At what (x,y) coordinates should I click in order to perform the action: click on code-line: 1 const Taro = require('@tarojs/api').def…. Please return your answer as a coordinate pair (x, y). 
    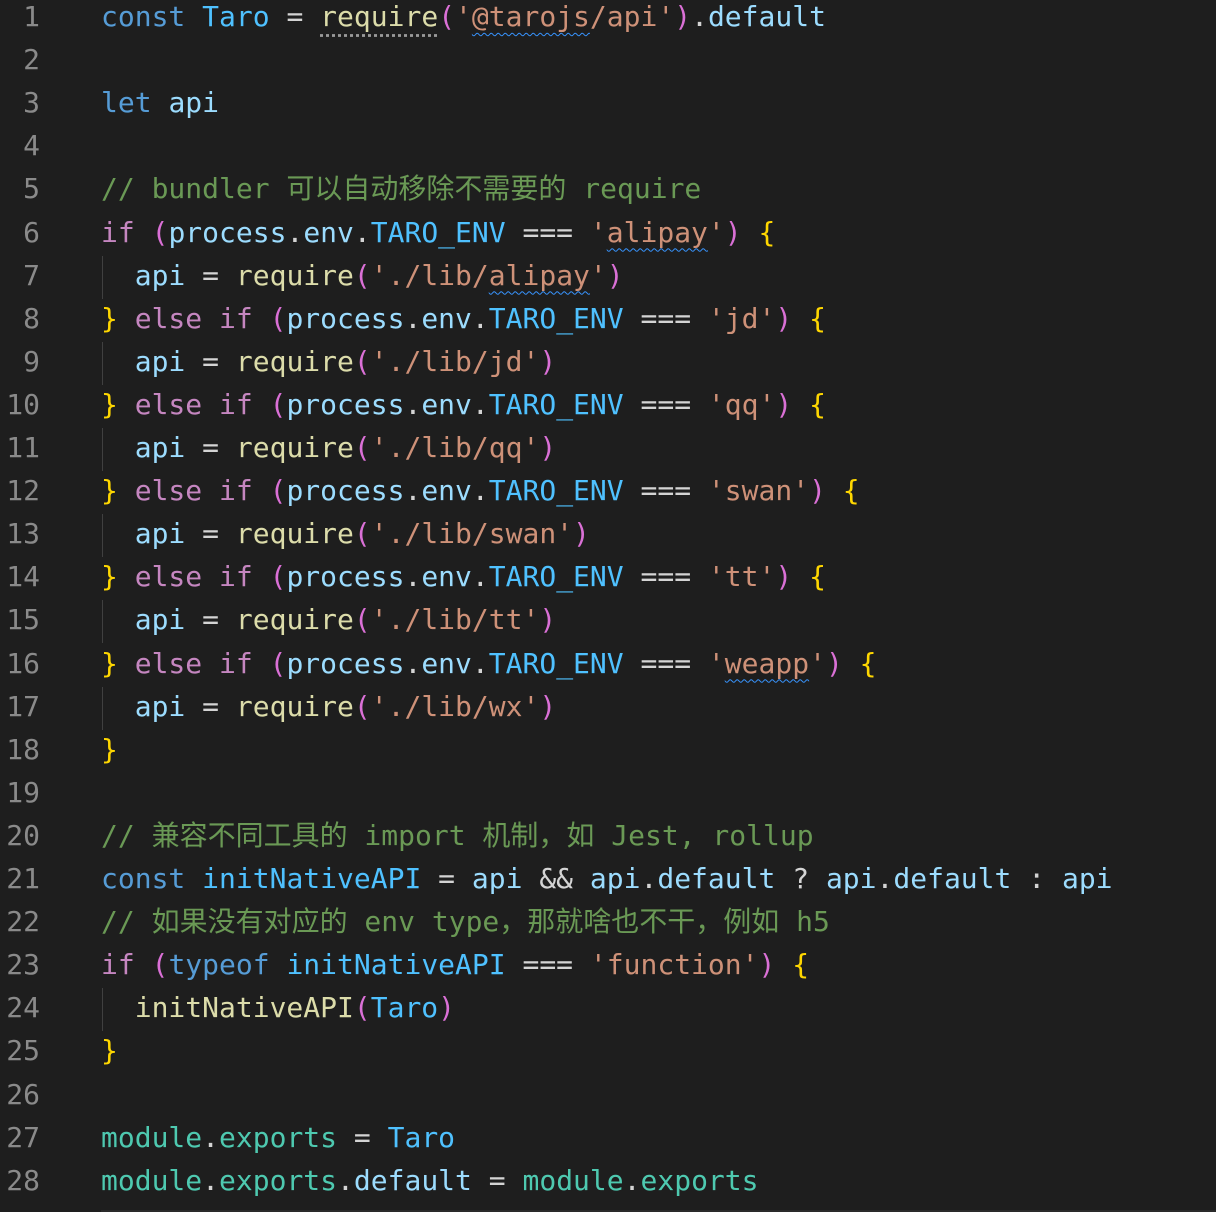
    Looking at the image, I should click on (608, 20).